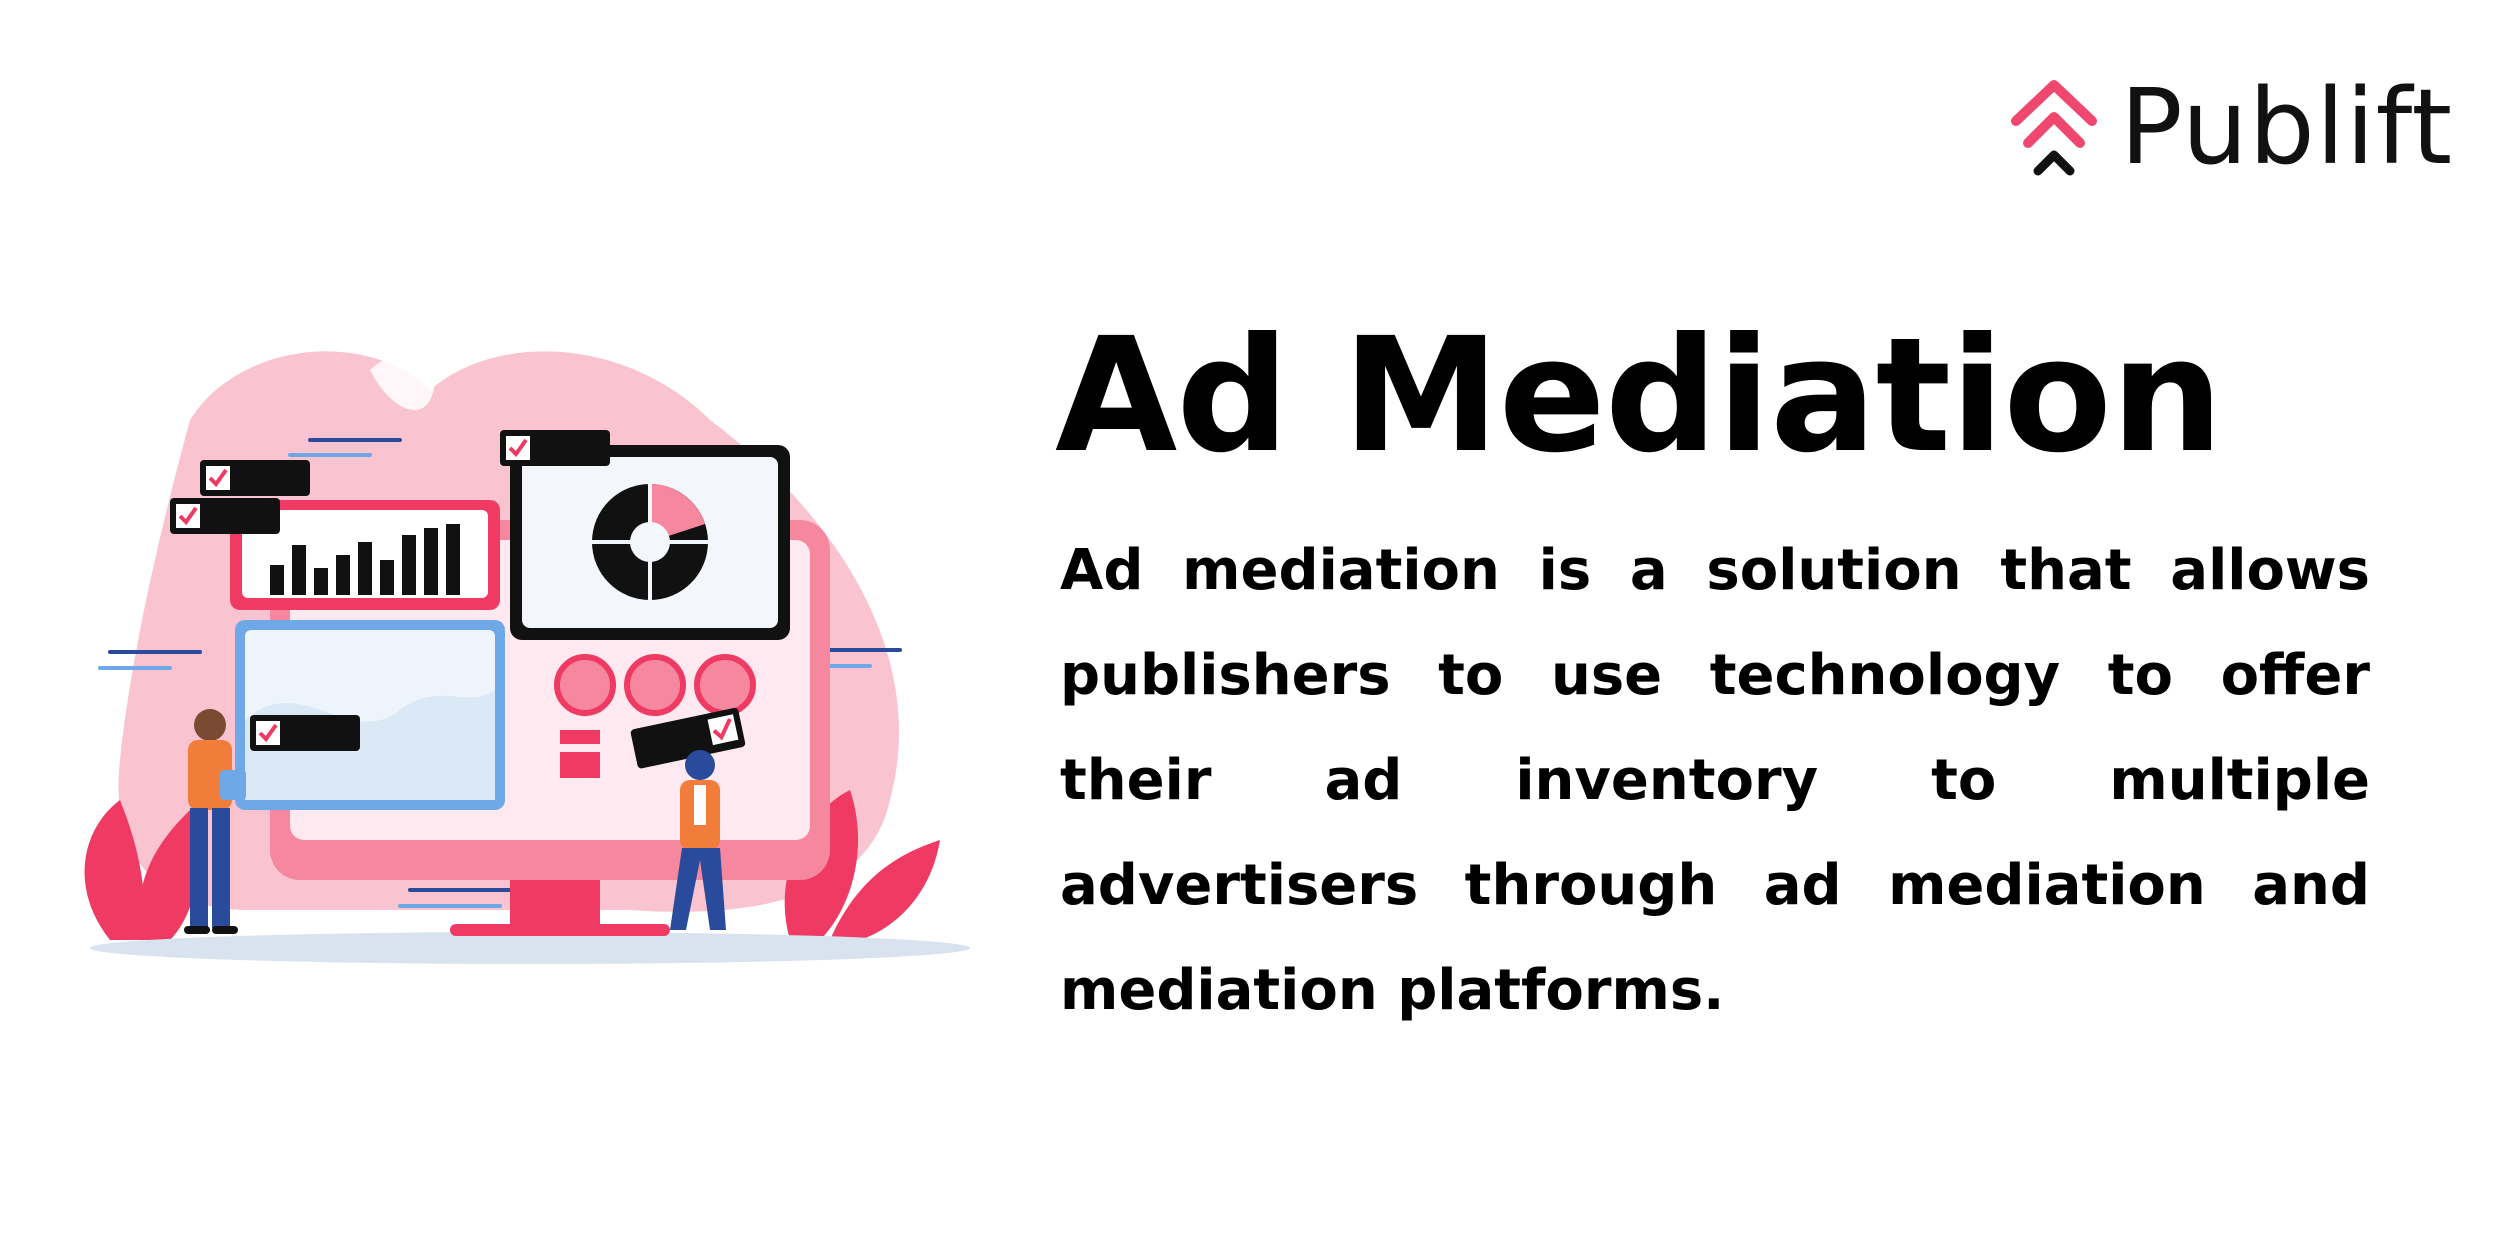 The image size is (2500, 1250). What do you see at coordinates (2054, 128) in the screenshot?
I see `double-chevron-up-icon` at bounding box center [2054, 128].